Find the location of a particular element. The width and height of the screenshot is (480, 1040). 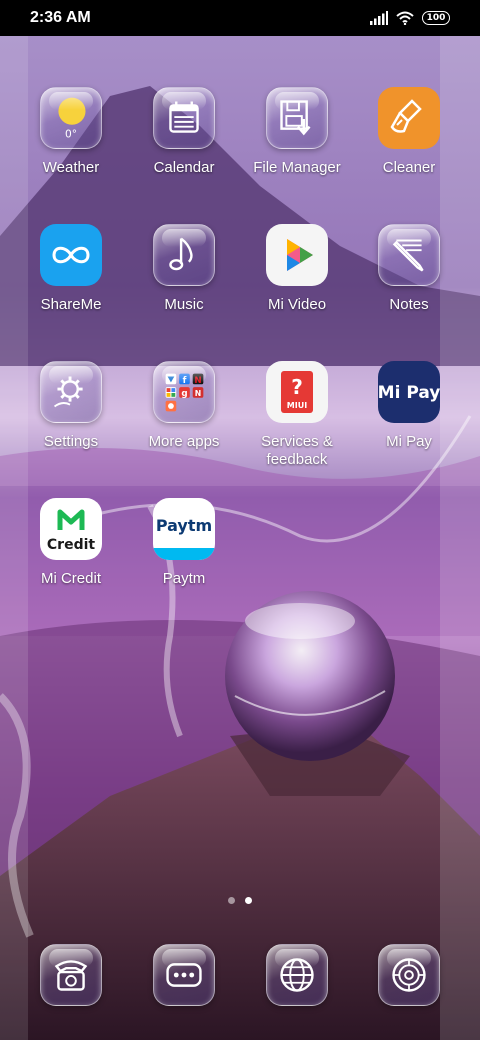

browser-icon is located at coordinates (297, 975).